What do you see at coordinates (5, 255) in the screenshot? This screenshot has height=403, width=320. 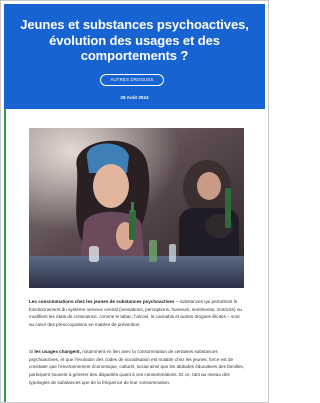 I see `accent-divider` at bounding box center [5, 255].